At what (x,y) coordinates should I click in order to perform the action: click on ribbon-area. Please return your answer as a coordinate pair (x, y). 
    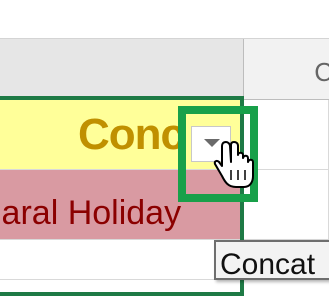
    Looking at the image, I should click on (164, 19).